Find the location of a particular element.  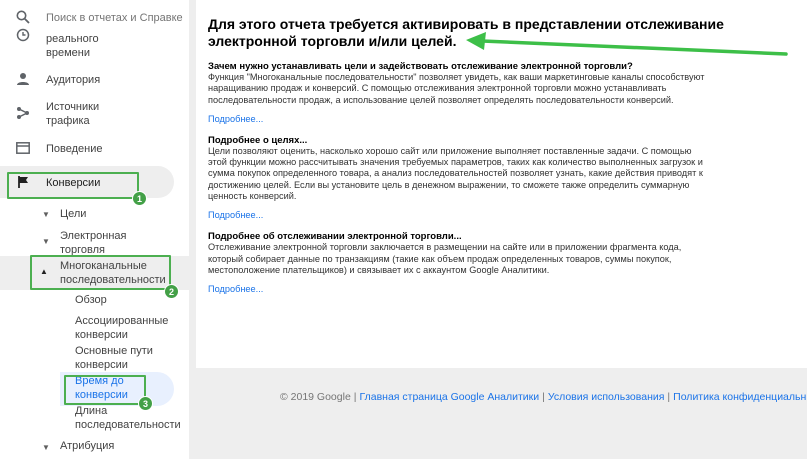

behavior-icon is located at coordinates (23, 149).